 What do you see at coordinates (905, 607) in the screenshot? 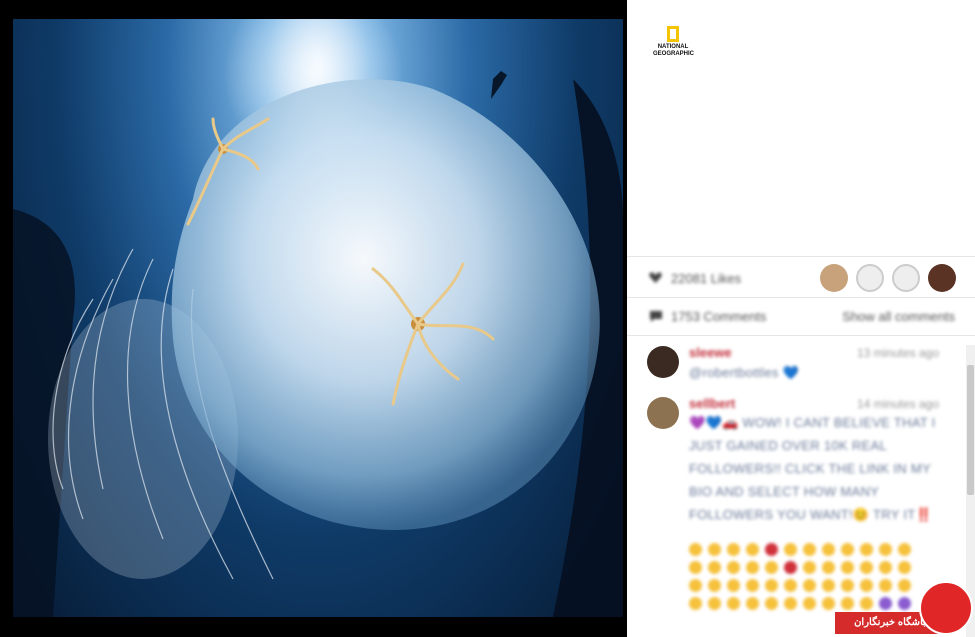
I see `watermark: باشگاه خبرنگاران` at bounding box center [905, 607].